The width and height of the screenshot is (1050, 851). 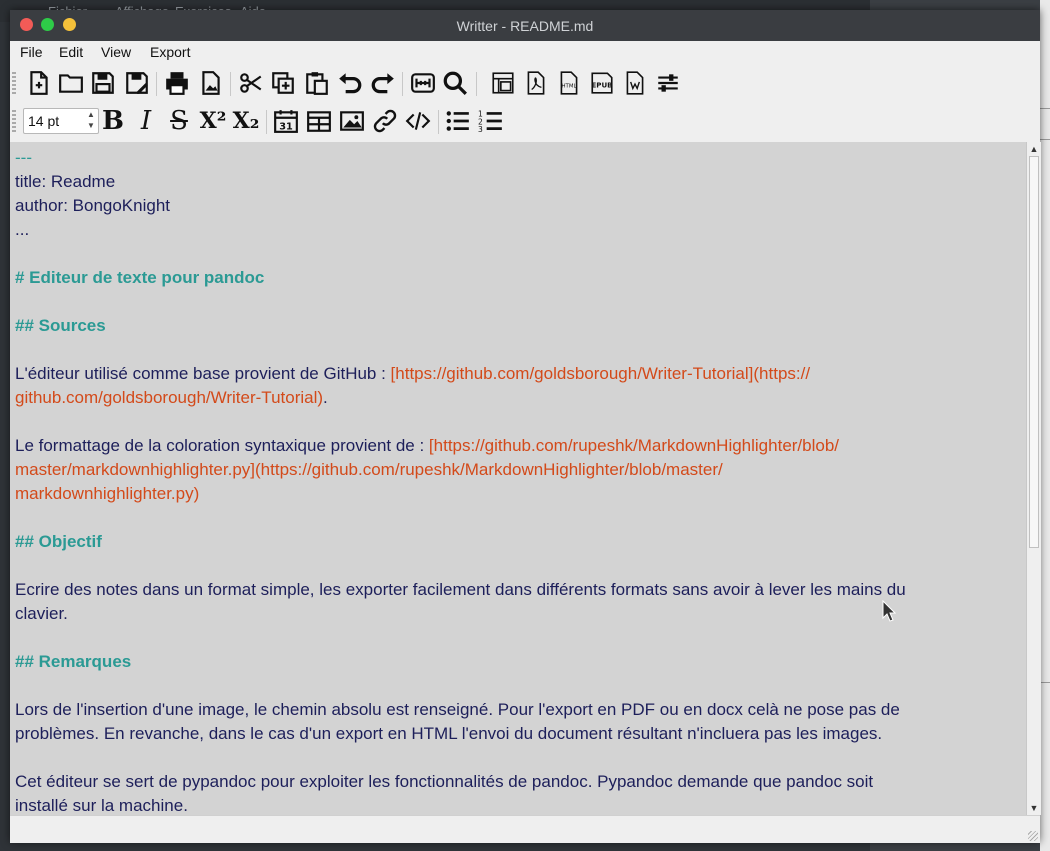 What do you see at coordinates (385, 121) in the screenshot?
I see `link-icon` at bounding box center [385, 121].